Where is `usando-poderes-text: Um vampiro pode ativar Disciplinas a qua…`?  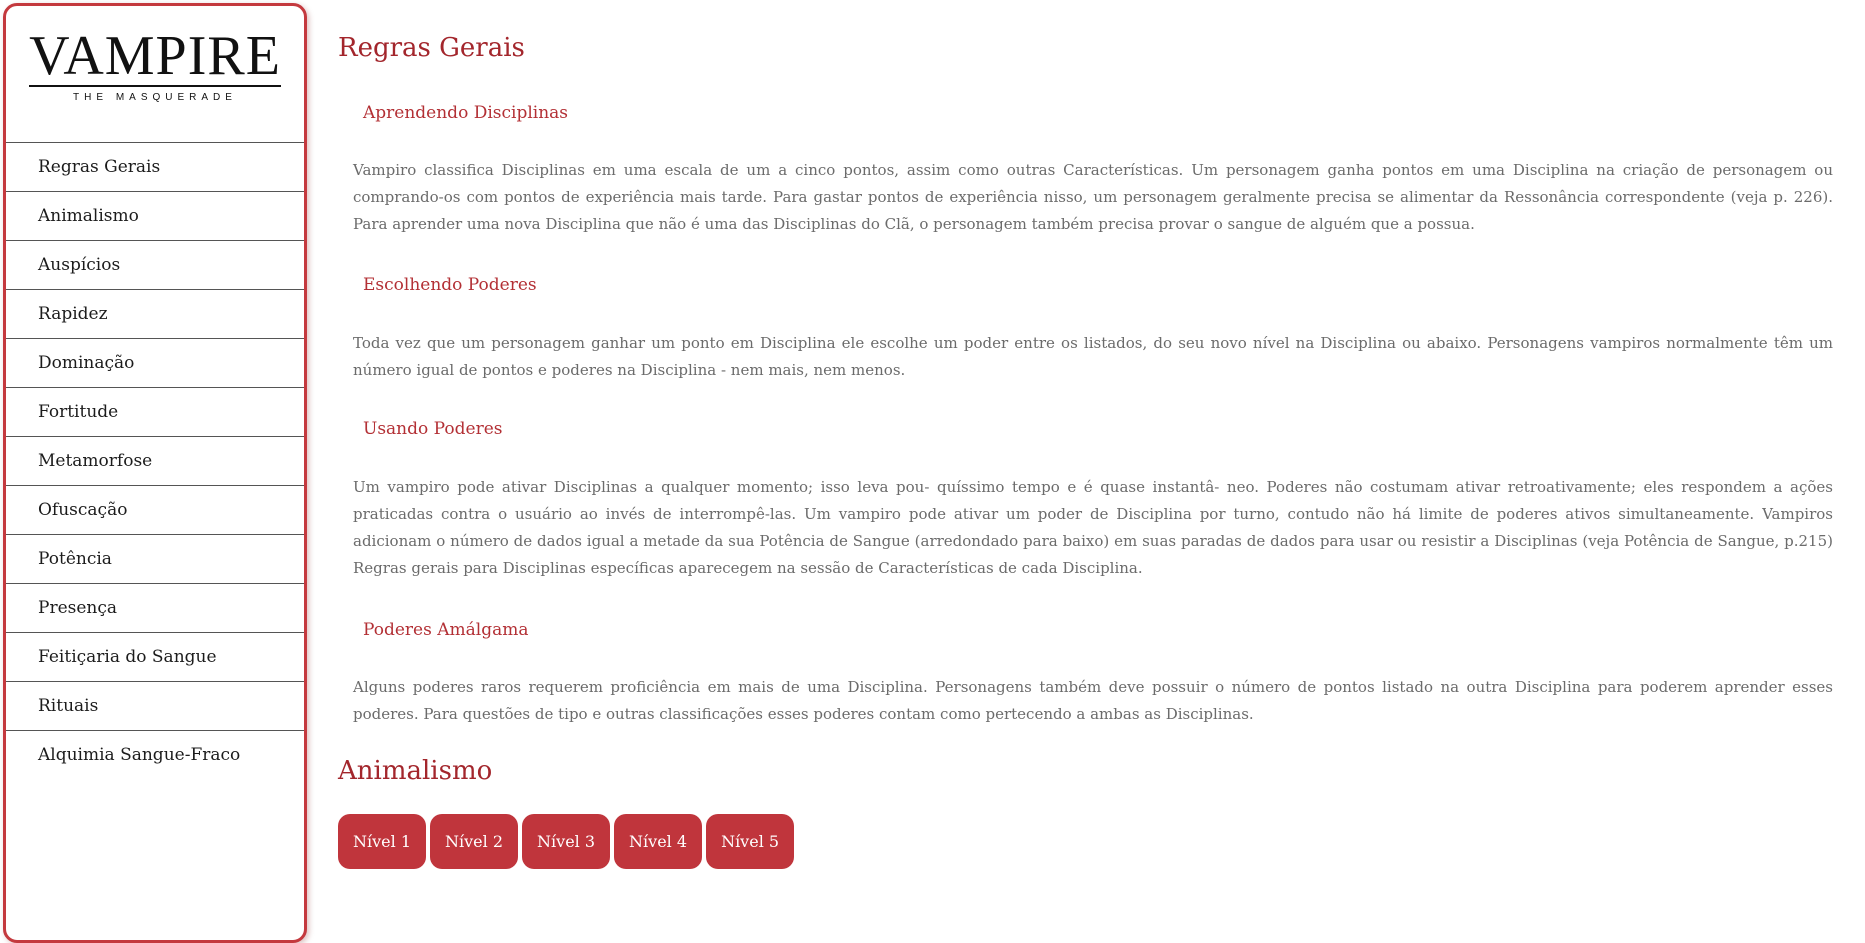
usando-poderes-text: Um vampiro pode ativar Disciplinas a qua… is located at coordinates (1093, 527).